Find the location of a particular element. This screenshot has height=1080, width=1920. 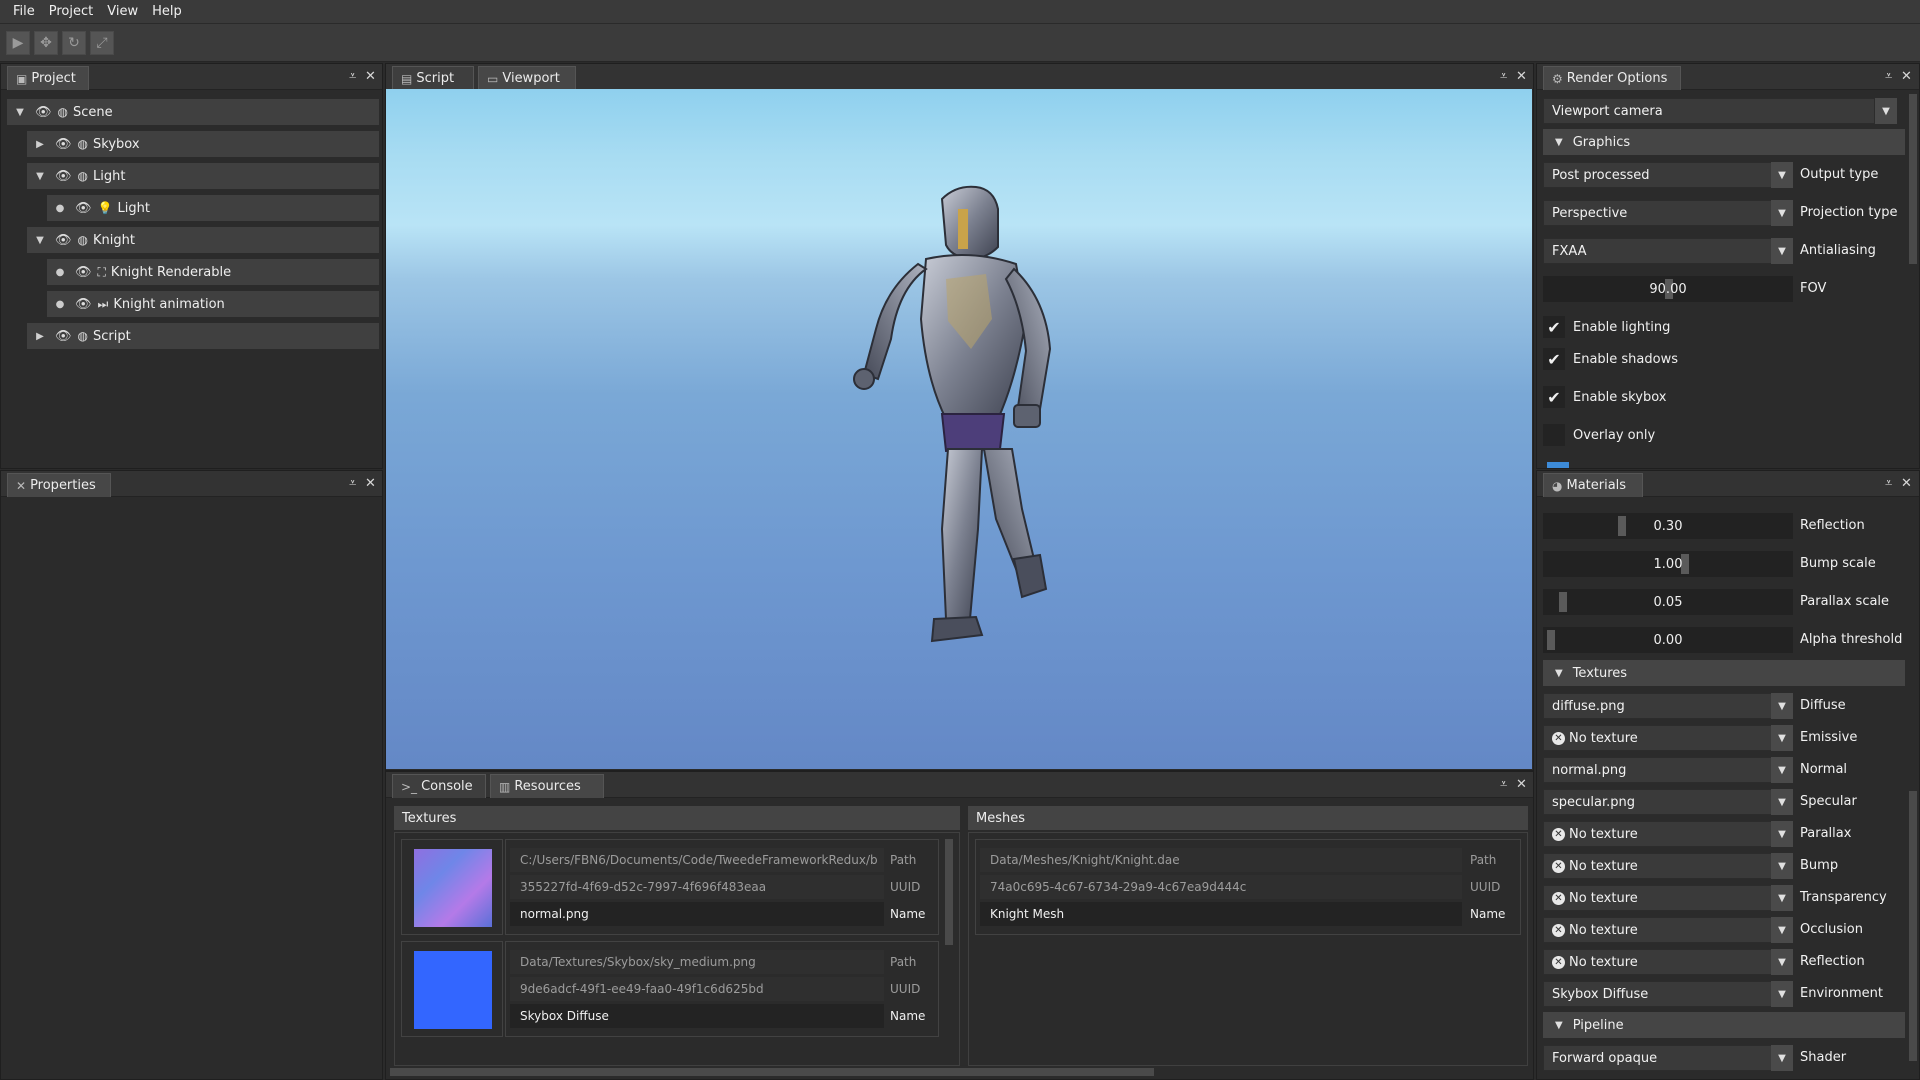

move-tool-button: ✥ is located at coordinates (46, 42).